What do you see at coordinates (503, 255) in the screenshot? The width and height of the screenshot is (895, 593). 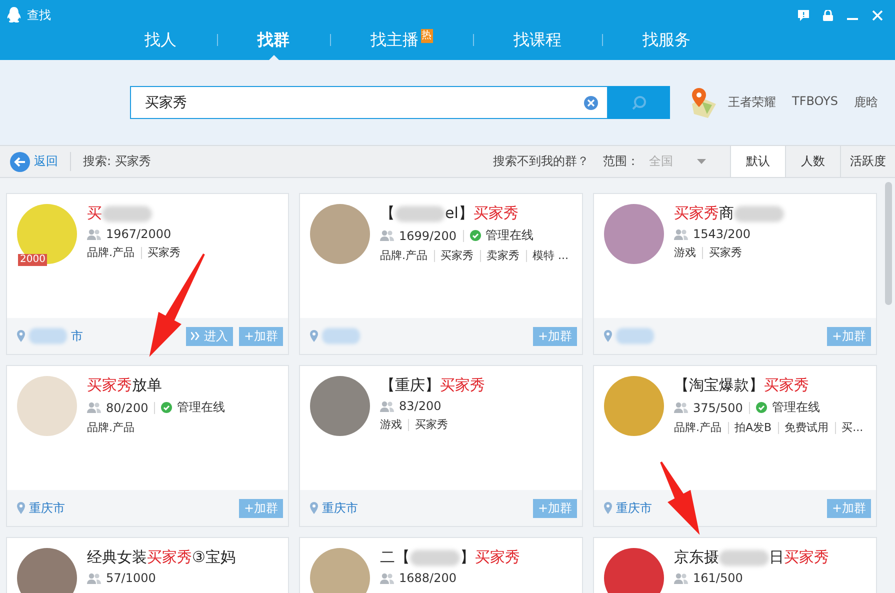 I see `group-tag: 卖家秀` at bounding box center [503, 255].